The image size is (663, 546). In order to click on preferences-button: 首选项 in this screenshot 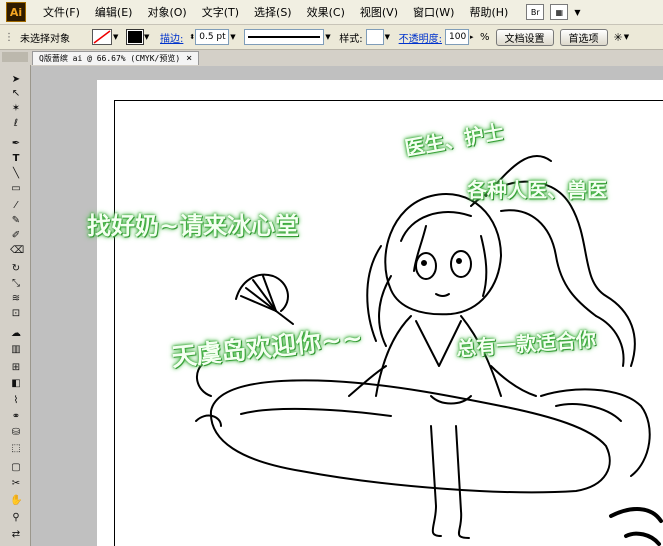, I will do `click(583, 37)`.